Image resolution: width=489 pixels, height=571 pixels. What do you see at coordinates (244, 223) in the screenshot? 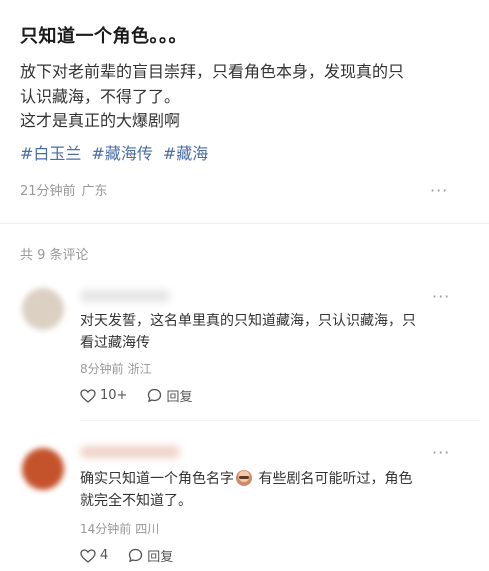
I see `divider` at bounding box center [244, 223].